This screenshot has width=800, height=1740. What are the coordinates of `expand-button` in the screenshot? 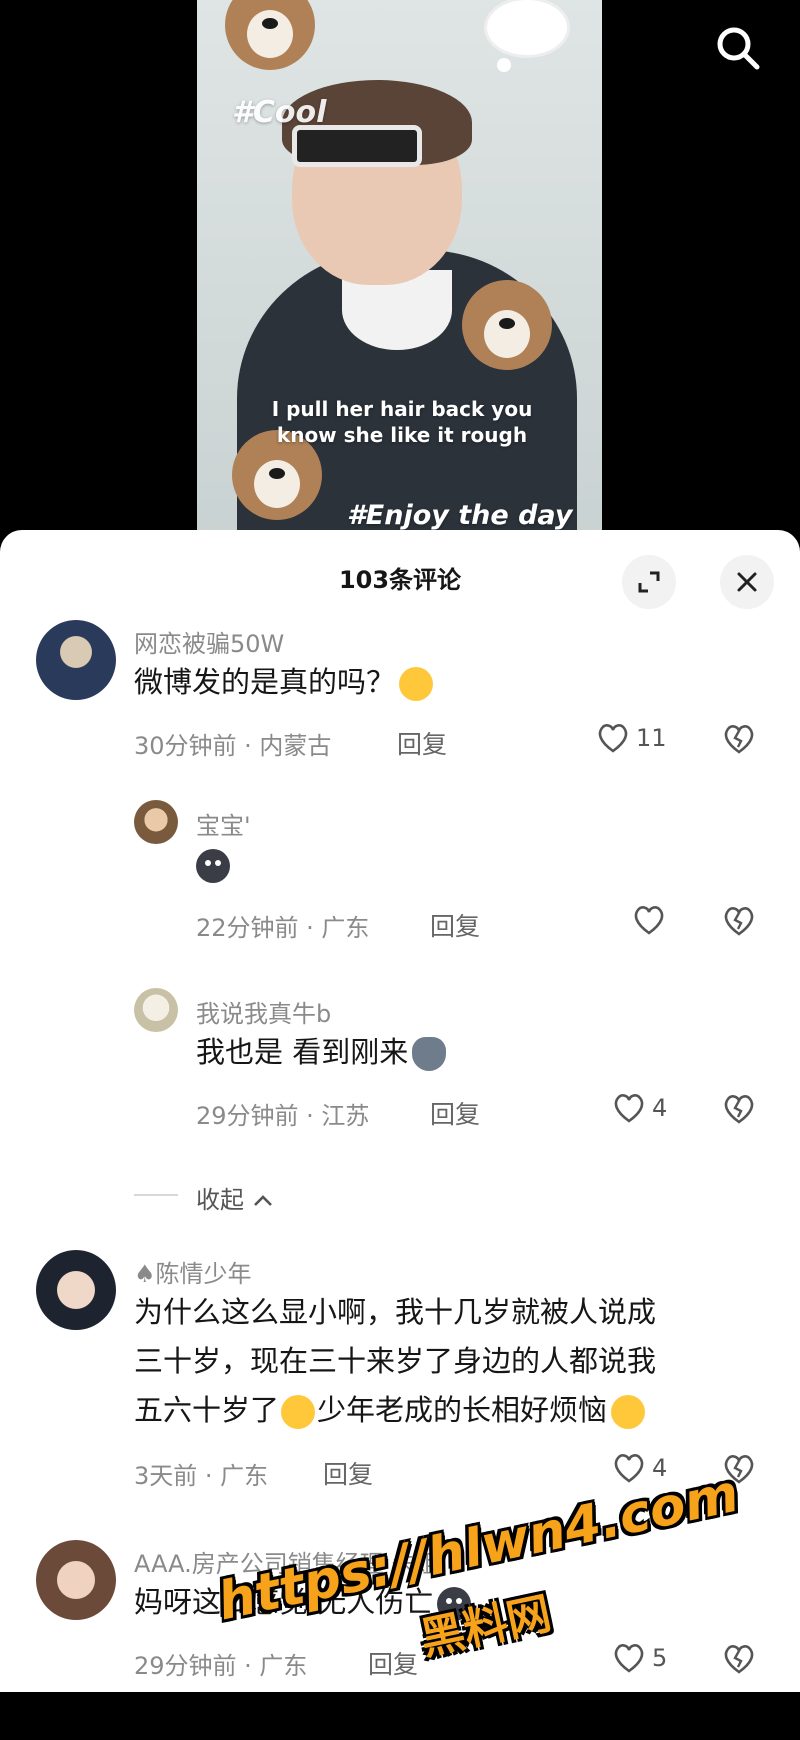 It's located at (649, 582).